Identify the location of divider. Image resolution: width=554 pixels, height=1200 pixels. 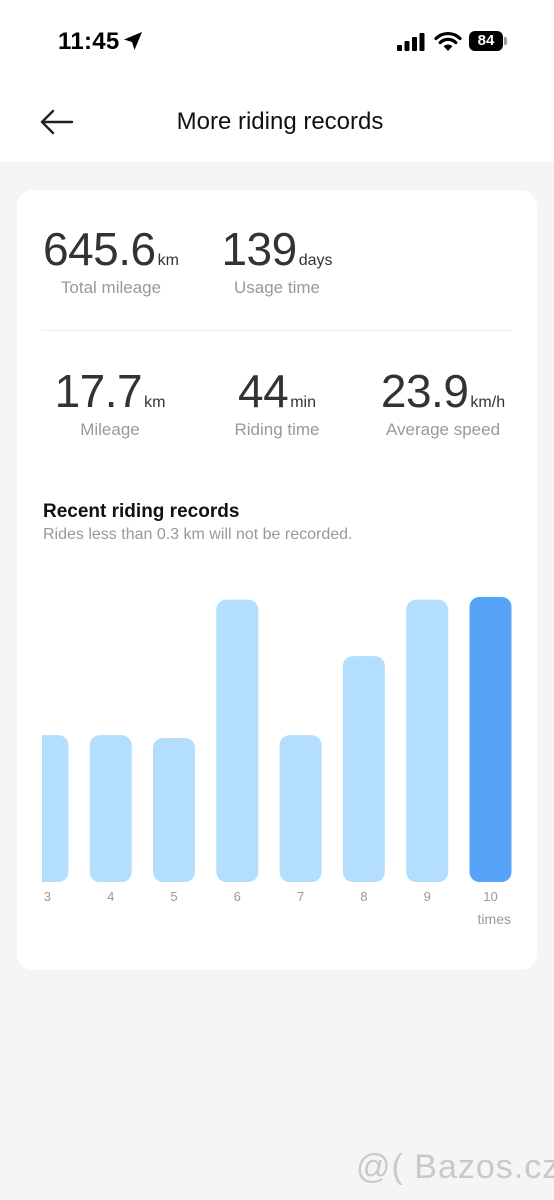
(277, 330).